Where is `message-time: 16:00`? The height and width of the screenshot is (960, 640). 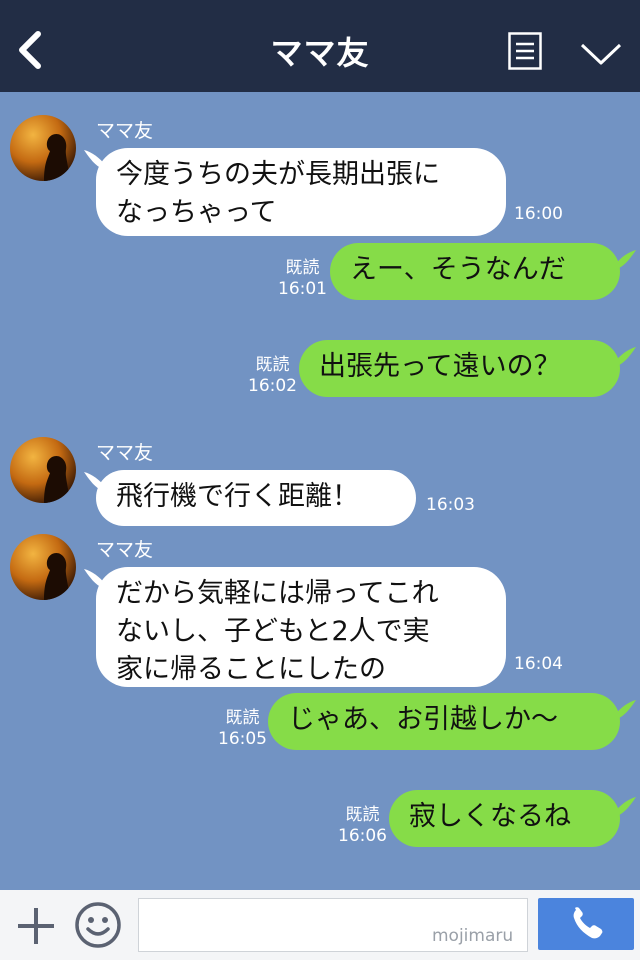 message-time: 16:00 is located at coordinates (538, 214).